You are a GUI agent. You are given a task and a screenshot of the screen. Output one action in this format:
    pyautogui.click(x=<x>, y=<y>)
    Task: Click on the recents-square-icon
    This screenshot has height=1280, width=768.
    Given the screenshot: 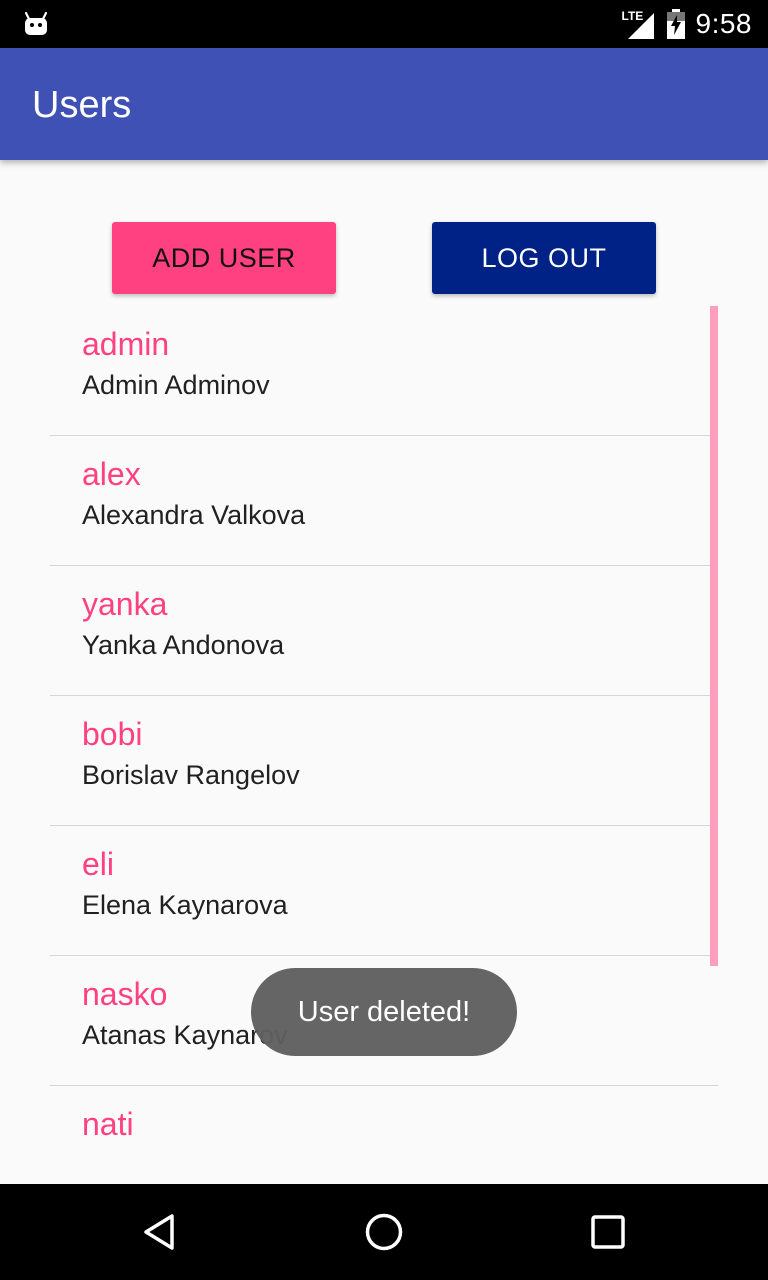 What is the action you would take?
    pyautogui.click(x=608, y=1232)
    